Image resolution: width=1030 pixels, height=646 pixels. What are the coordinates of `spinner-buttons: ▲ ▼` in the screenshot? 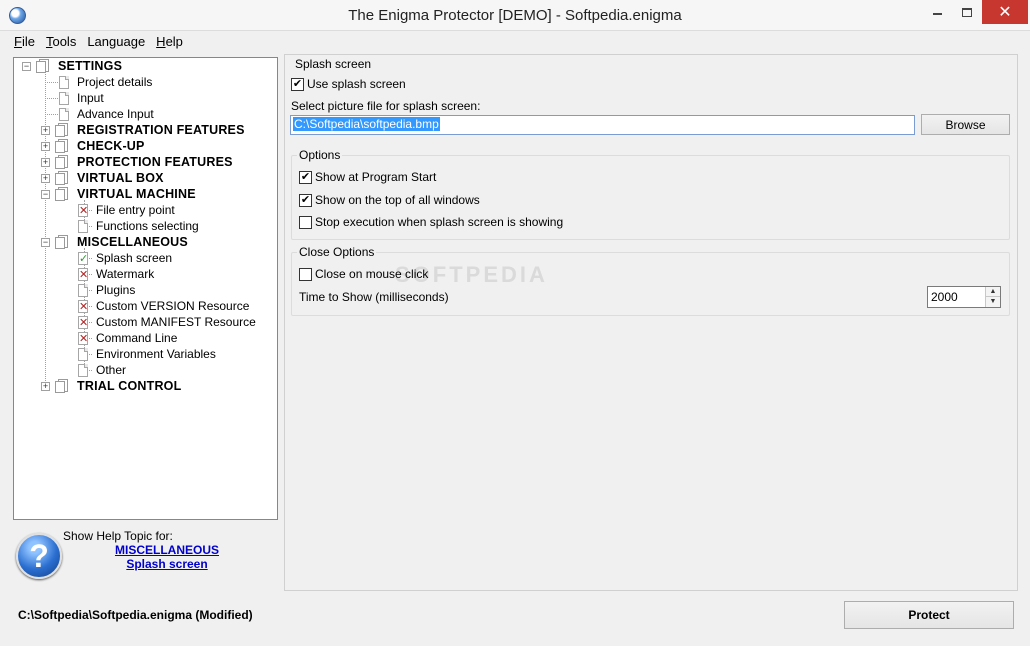 It's located at (992, 297).